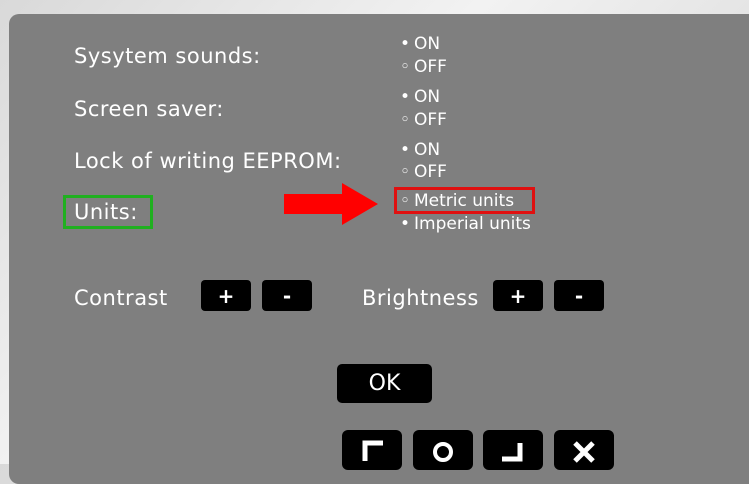  I want to click on red-arrow-icon, so click(331, 204).